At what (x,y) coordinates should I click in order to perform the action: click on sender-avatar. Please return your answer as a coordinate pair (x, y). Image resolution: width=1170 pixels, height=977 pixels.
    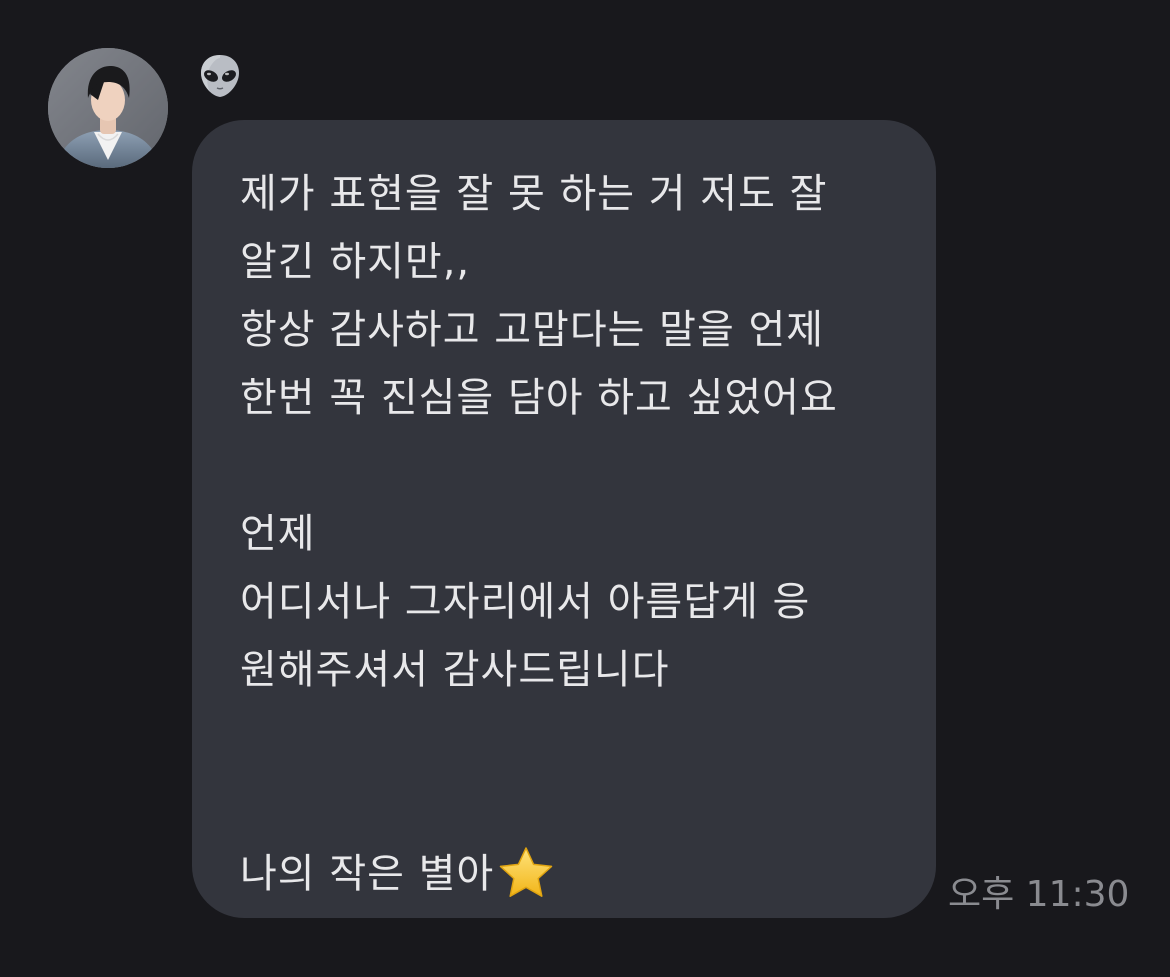
    Looking at the image, I should click on (108, 108).